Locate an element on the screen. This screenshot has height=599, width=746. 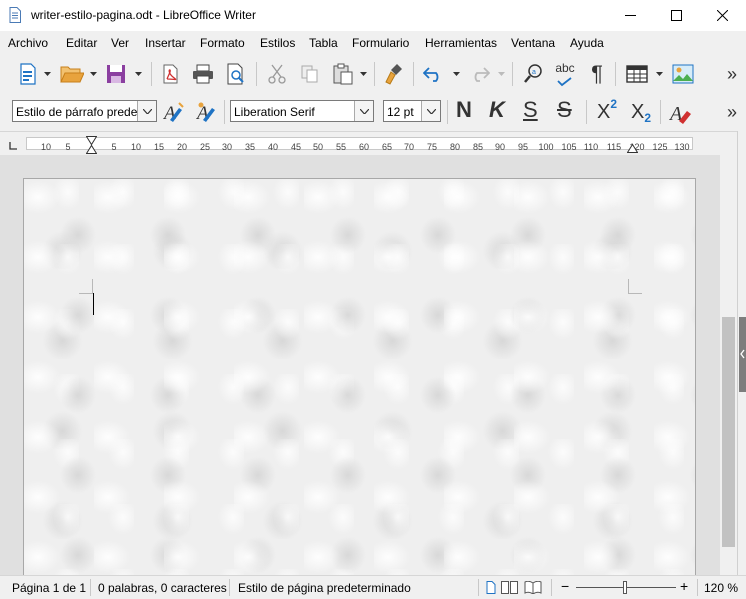
insert-table-dropdown is located at coordinates (659, 74).